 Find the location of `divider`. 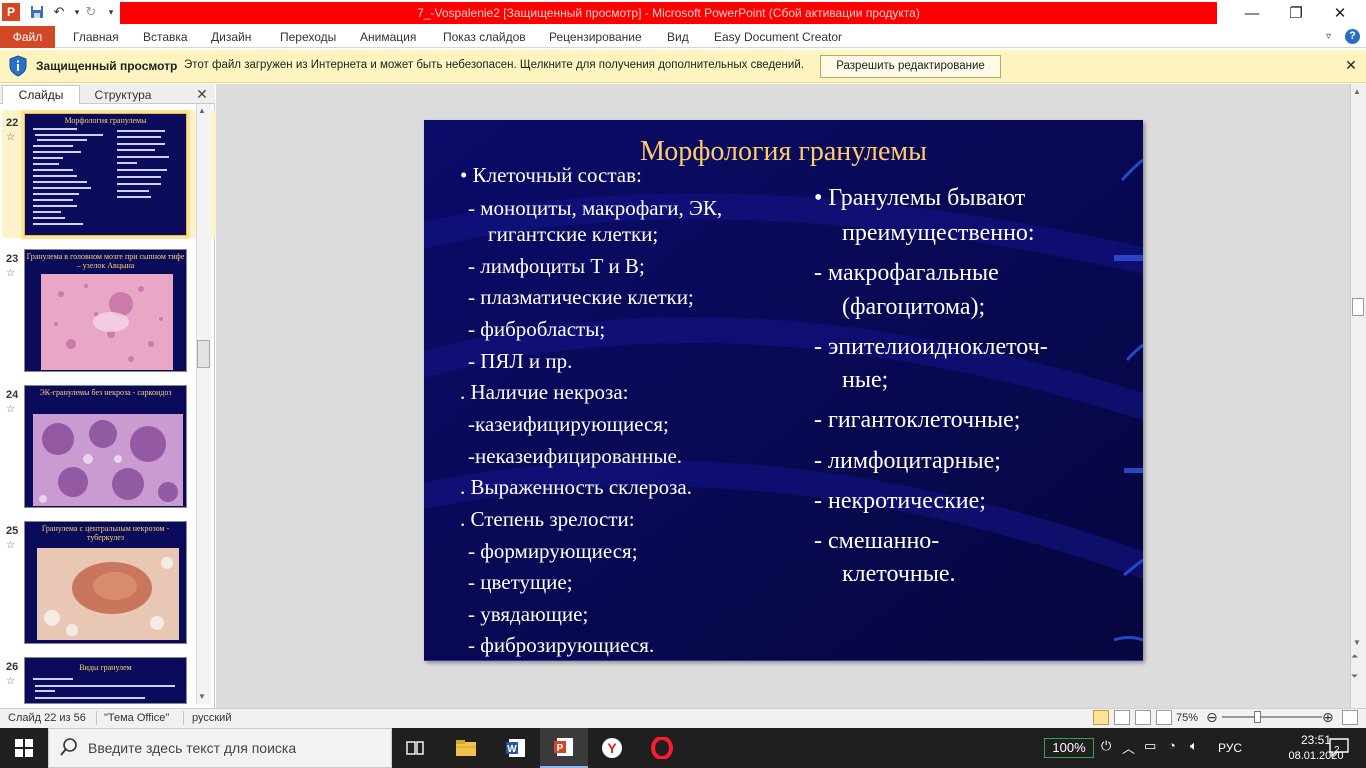

divider is located at coordinates (183, 718).